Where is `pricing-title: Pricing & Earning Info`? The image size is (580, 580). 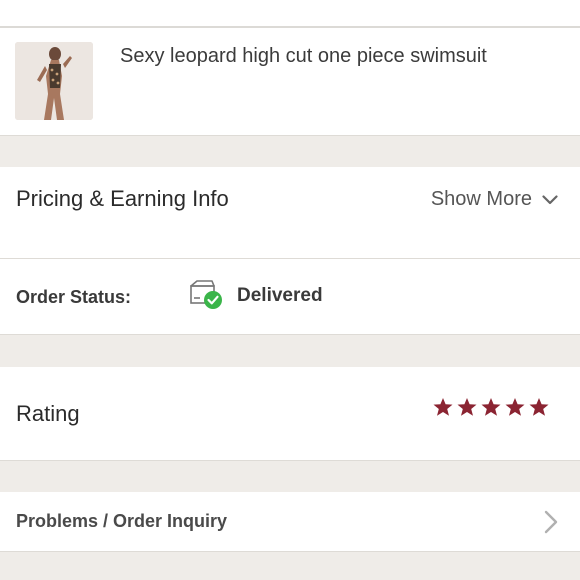 pricing-title: Pricing & Earning Info is located at coordinates (122, 198).